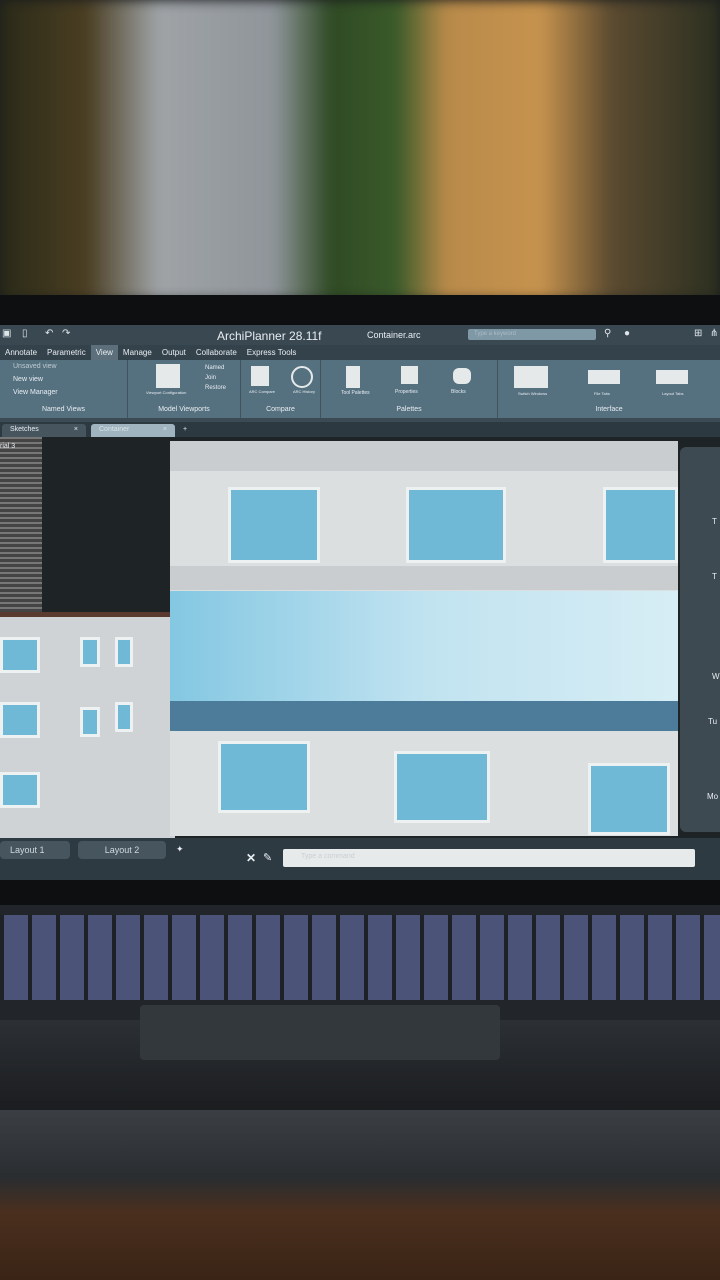  I want to click on glass-floor, so click(424, 646).